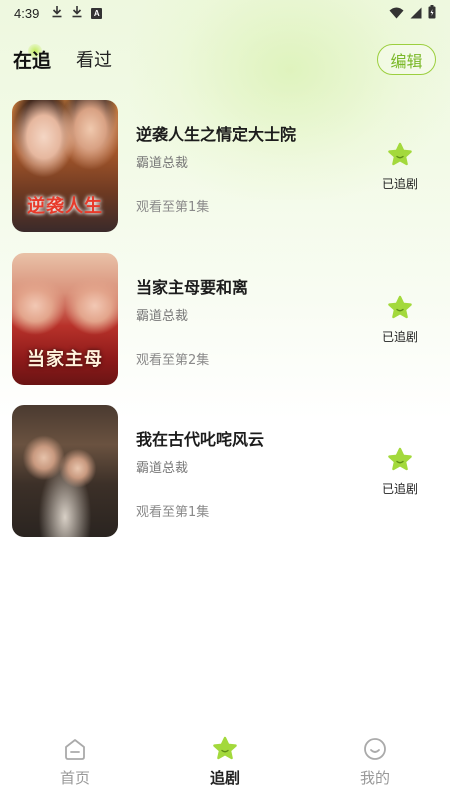 Image resolution: width=450 pixels, height=800 pixels. What do you see at coordinates (225, 13) in the screenshot?
I see `status-bar: 4:39 A` at bounding box center [225, 13].